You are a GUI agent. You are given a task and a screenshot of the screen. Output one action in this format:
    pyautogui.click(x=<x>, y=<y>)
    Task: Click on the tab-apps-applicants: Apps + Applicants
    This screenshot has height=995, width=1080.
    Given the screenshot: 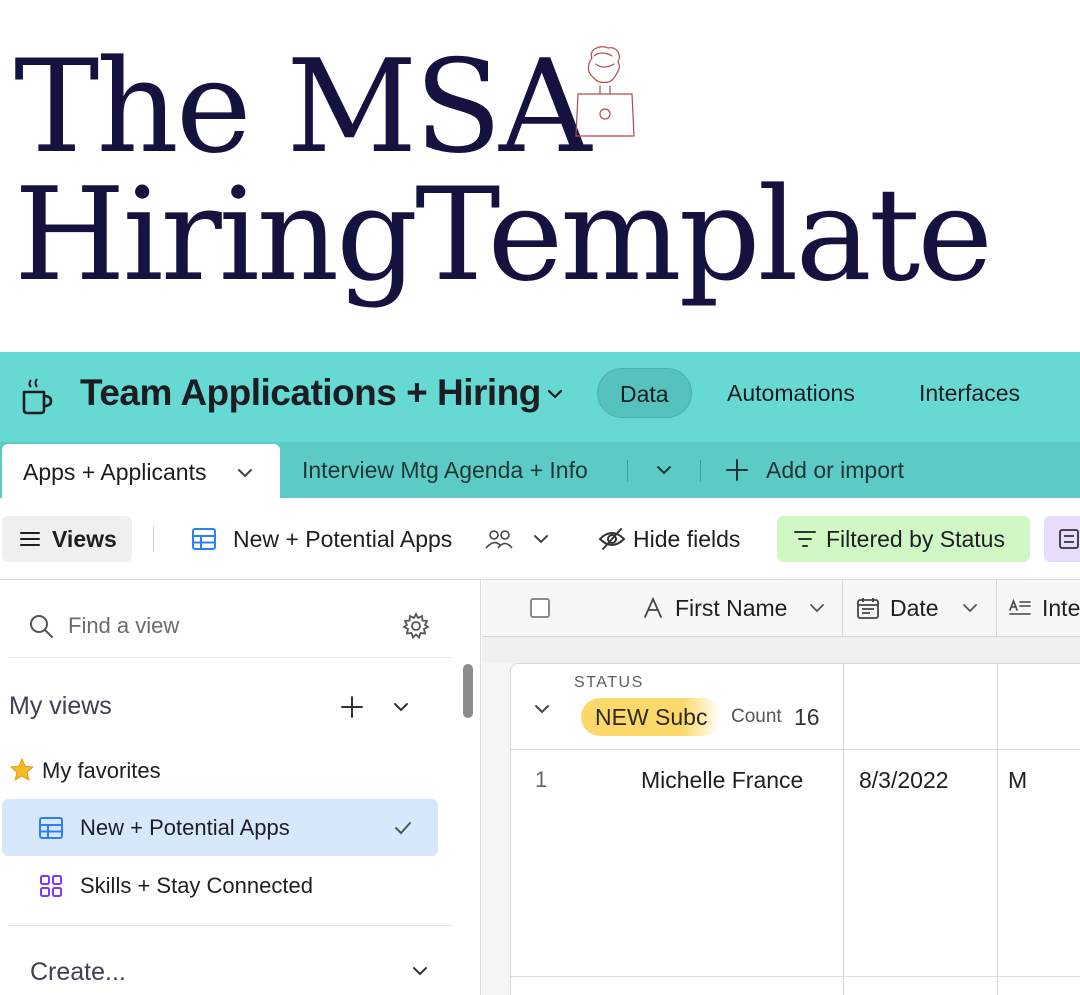 What is the action you would take?
    pyautogui.click(x=141, y=472)
    